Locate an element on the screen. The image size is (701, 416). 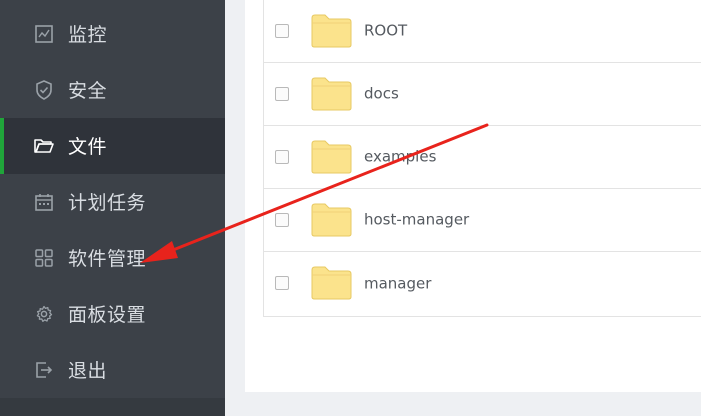
file-name: manager is located at coordinates (397, 283).